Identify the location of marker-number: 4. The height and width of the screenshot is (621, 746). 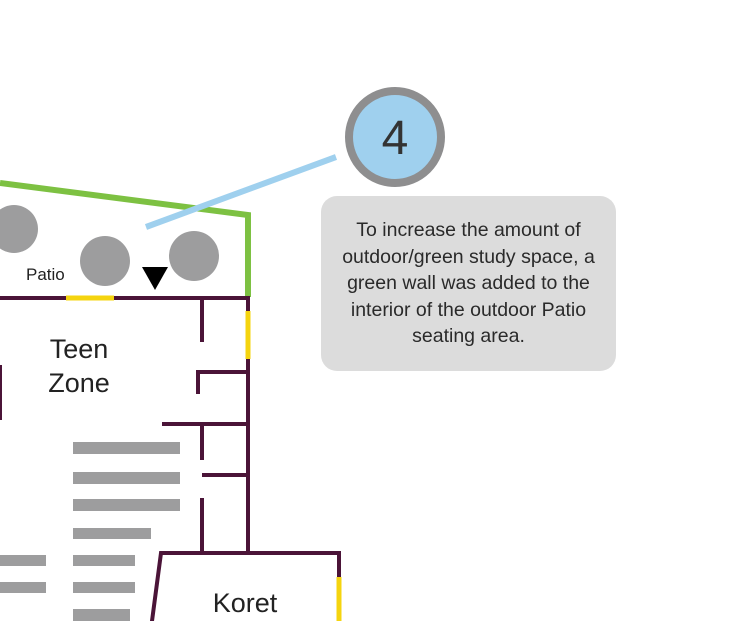
(395, 138).